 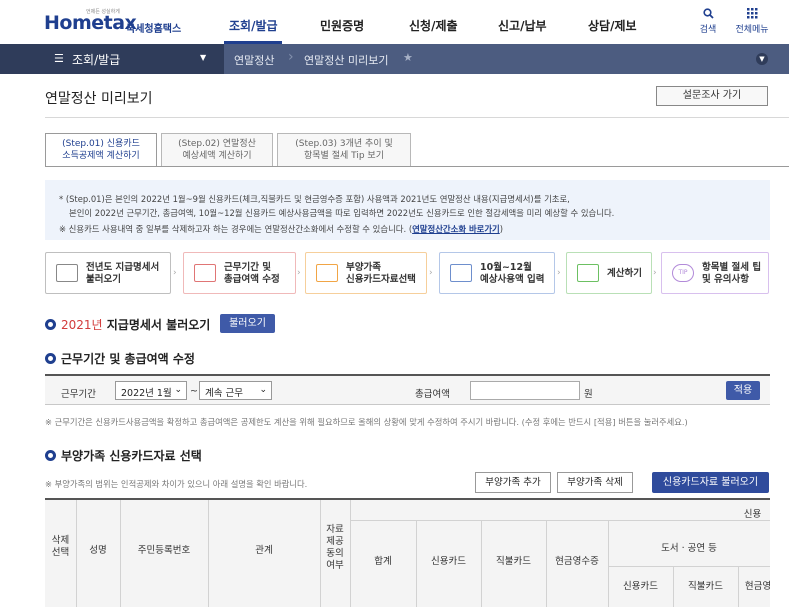 What do you see at coordinates (264, 550) in the screenshot?
I see `col-relation: 관계` at bounding box center [264, 550].